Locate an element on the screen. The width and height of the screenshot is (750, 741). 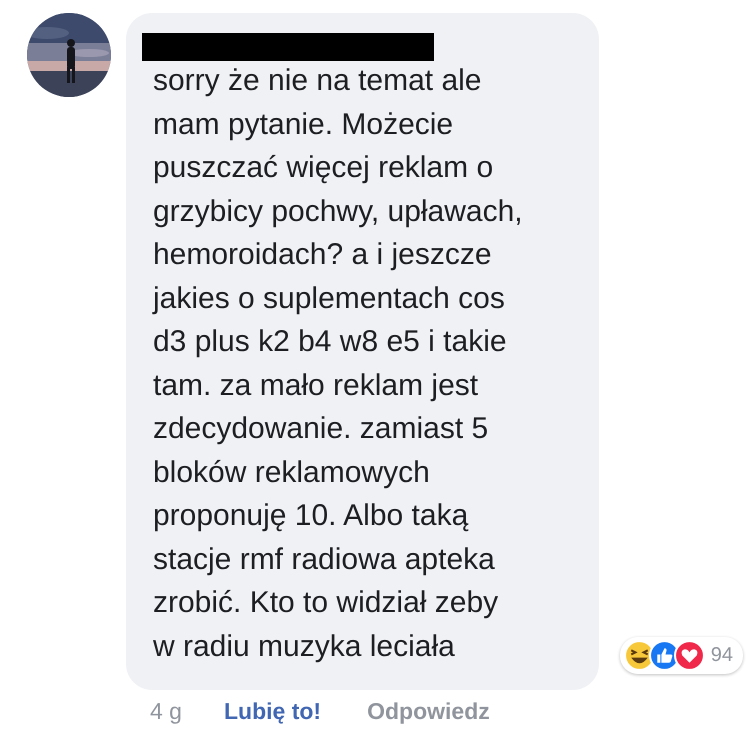
comment-time: 4 g is located at coordinates (166, 711).